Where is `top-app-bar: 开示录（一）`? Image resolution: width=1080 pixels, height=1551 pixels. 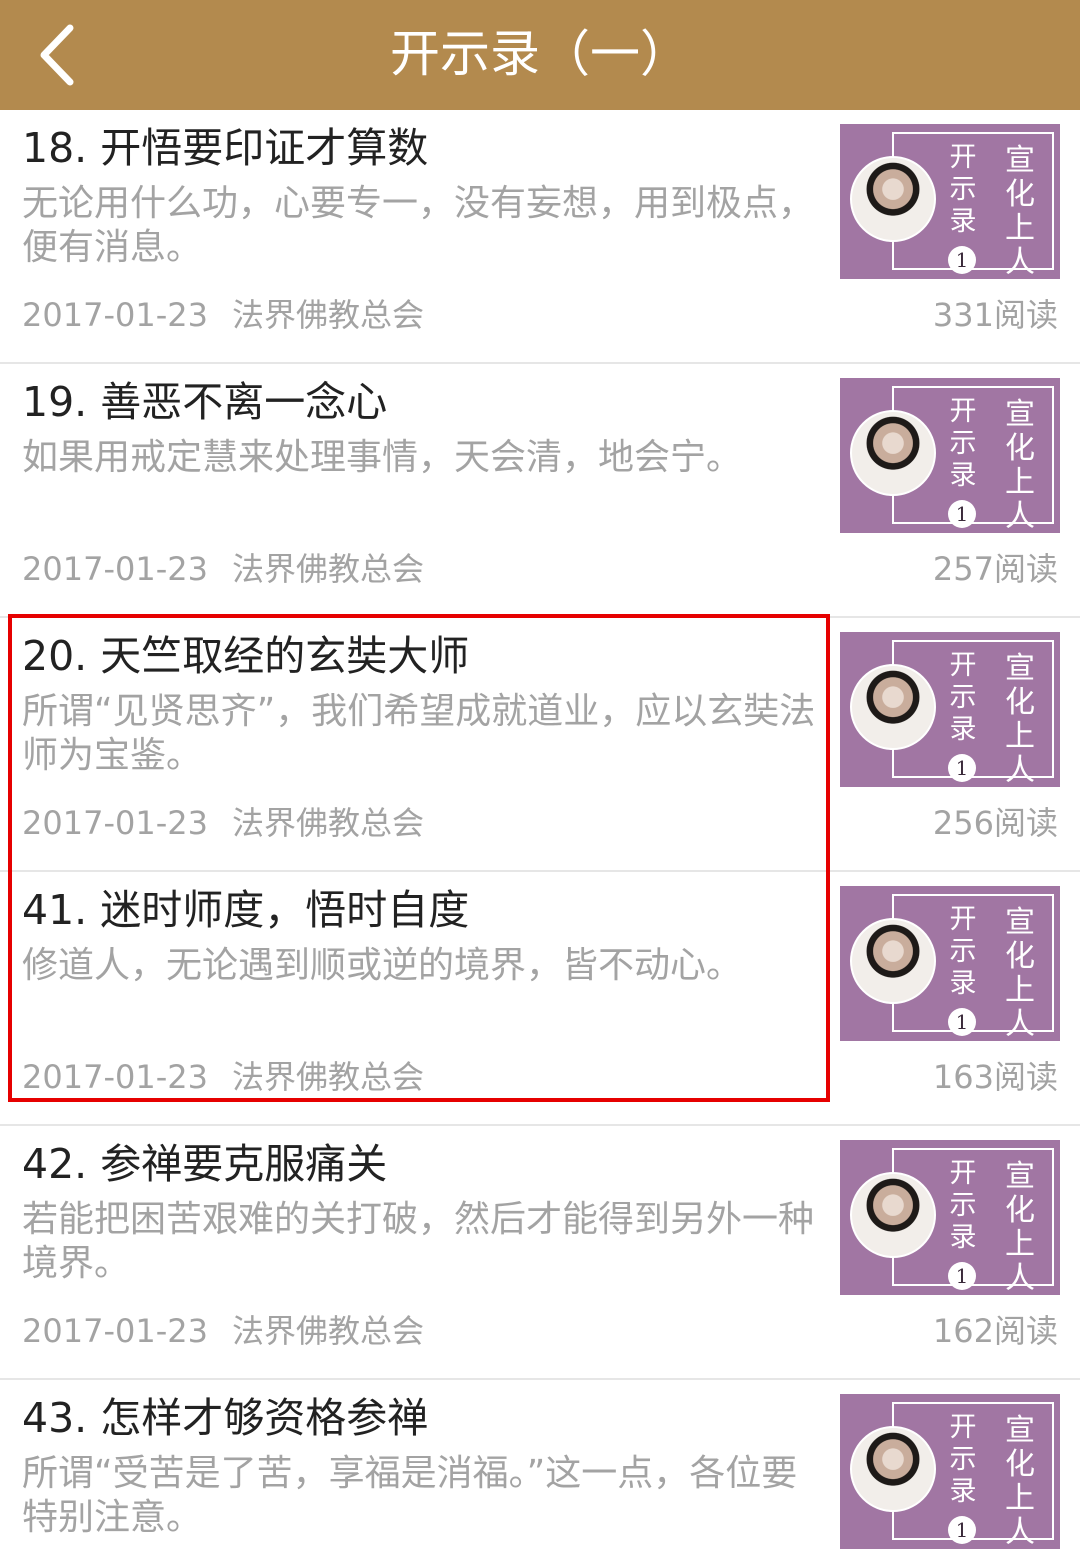 top-app-bar: 开示录（一） is located at coordinates (540, 55).